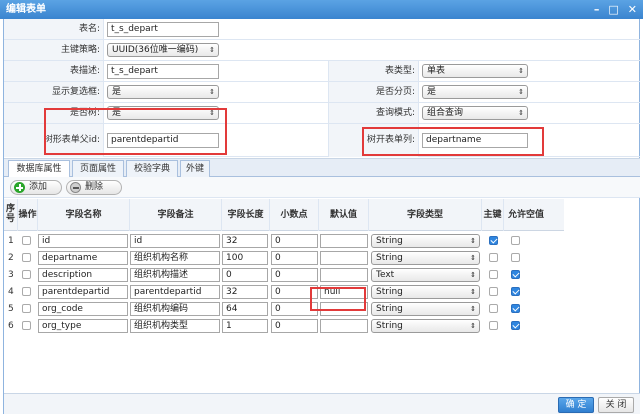  I want to click on tab-foreign-key: 外键, so click(195, 168).